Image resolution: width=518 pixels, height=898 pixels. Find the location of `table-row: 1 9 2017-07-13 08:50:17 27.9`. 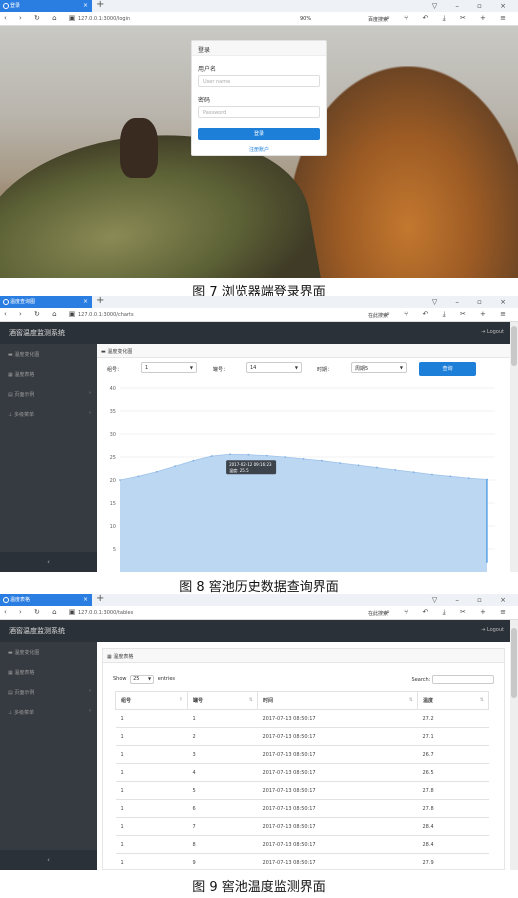

table-row: 1 9 2017-07-13 08:50:17 27.9 is located at coordinates (302, 861).